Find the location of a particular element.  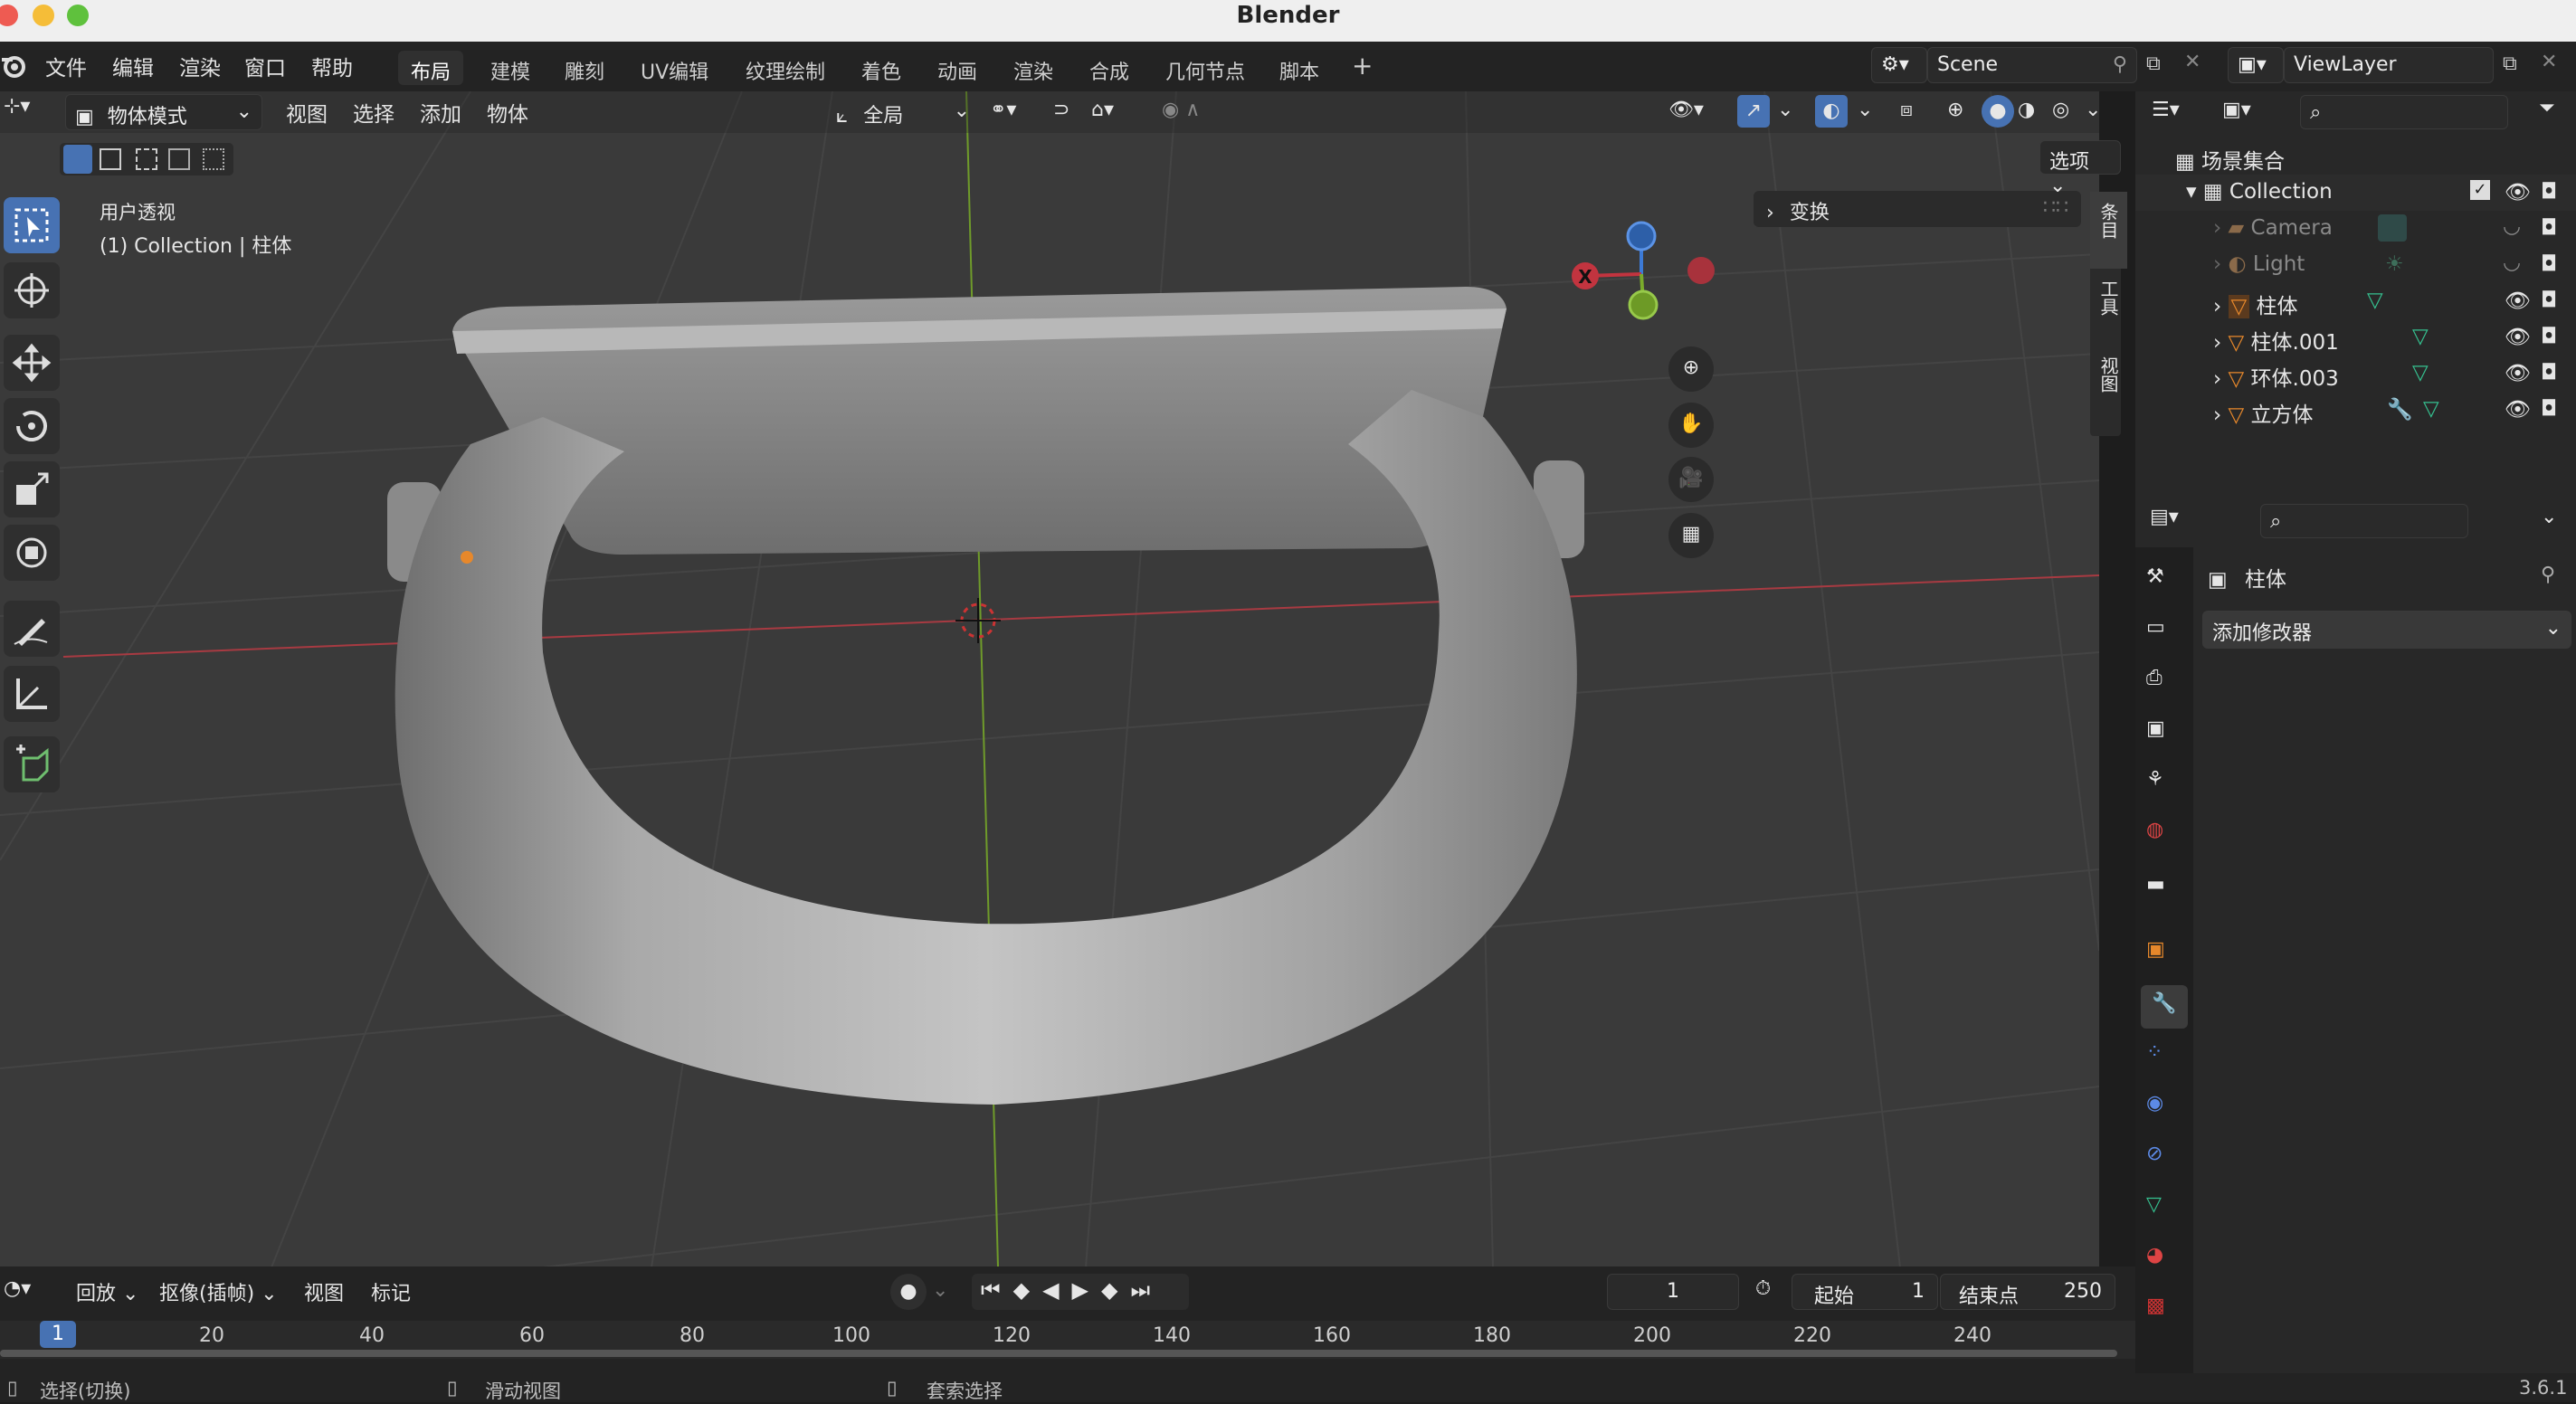

menu-file: 文件 is located at coordinates (66, 66).